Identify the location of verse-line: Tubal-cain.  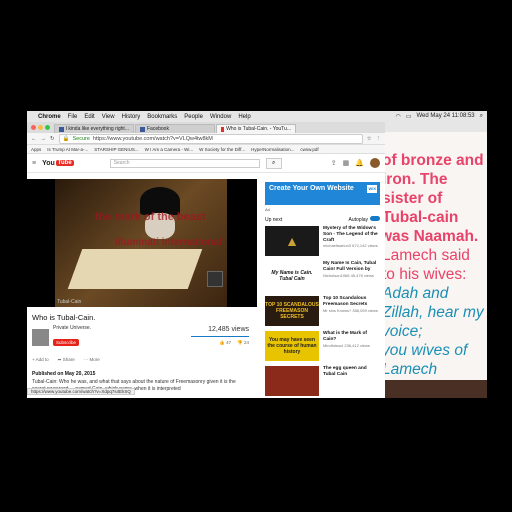
(422, 217).